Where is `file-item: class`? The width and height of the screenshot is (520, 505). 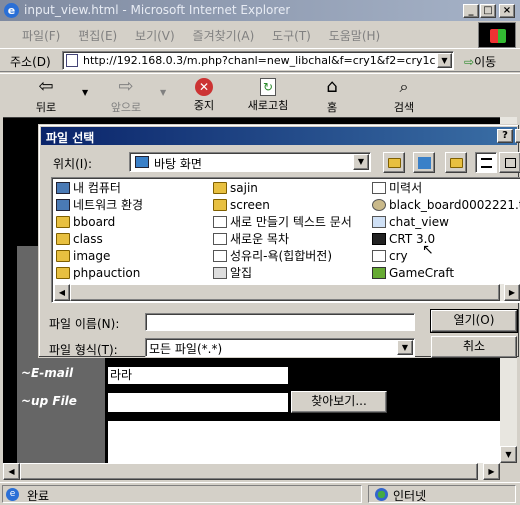 file-item: class is located at coordinates (79, 239).